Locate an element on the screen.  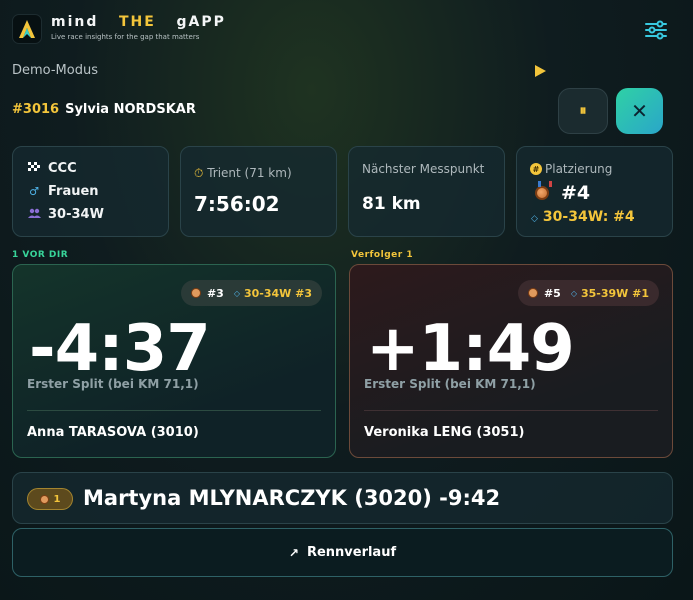
next-checkpoint-value: 81 km is located at coordinates (391, 204).